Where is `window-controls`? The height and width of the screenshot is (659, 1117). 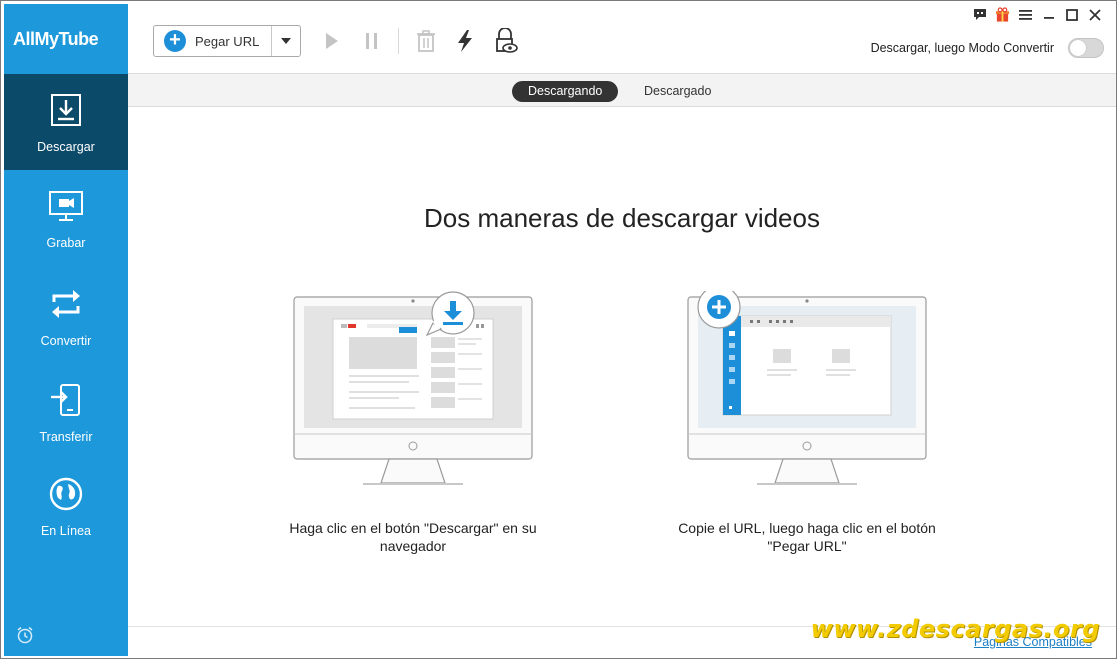
window-controls is located at coordinates (1037, 14).